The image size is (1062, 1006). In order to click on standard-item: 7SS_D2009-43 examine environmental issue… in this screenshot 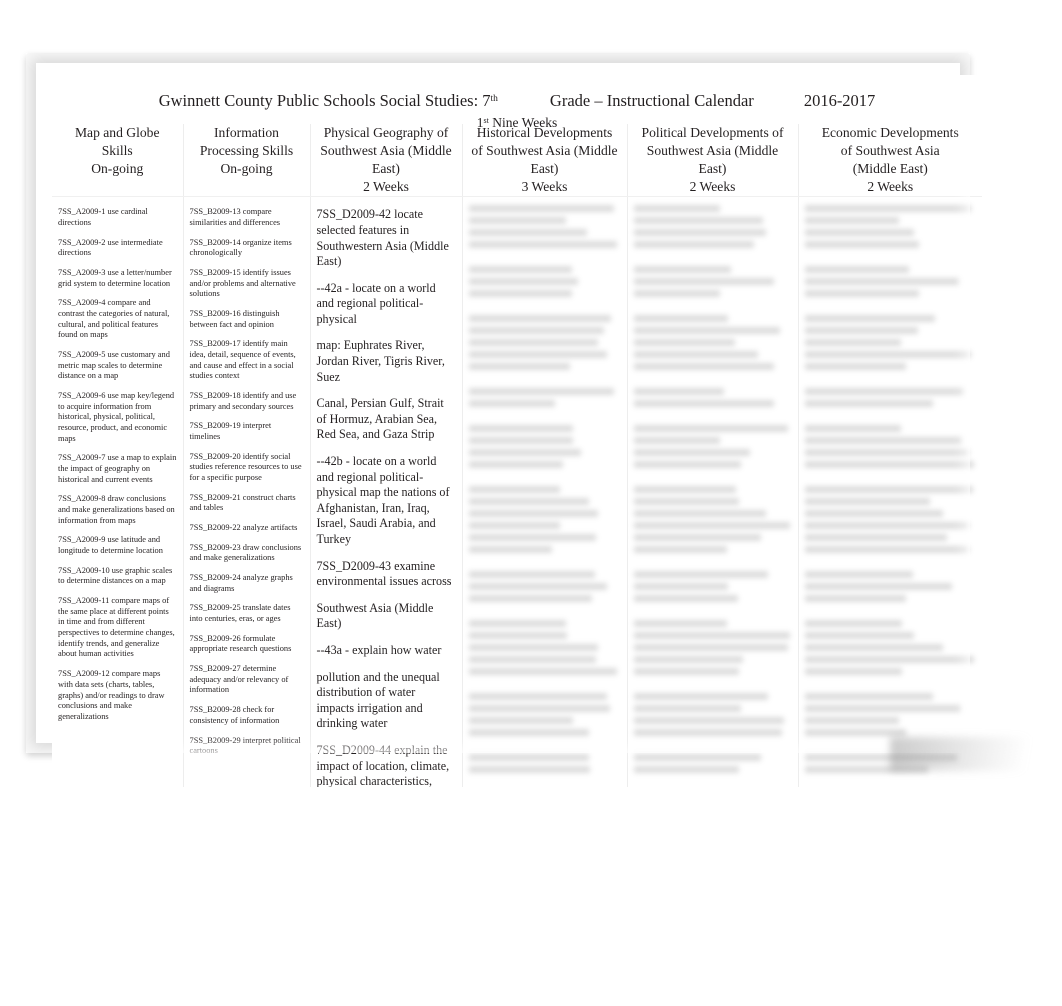, I will do `click(384, 573)`.